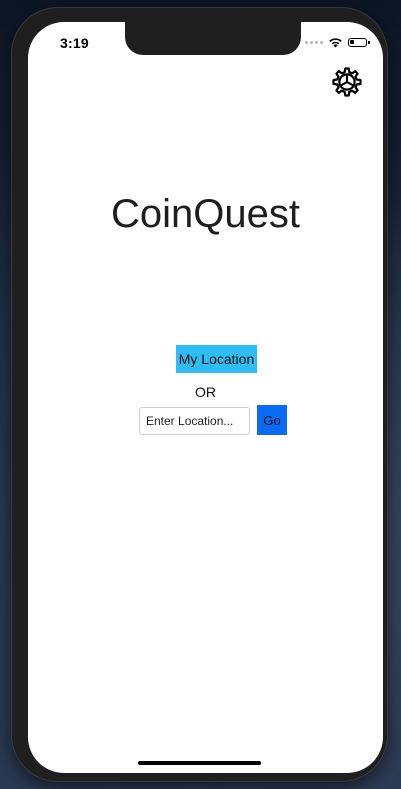 The width and height of the screenshot is (401, 789). What do you see at coordinates (213, 38) in the screenshot?
I see `device-notch` at bounding box center [213, 38].